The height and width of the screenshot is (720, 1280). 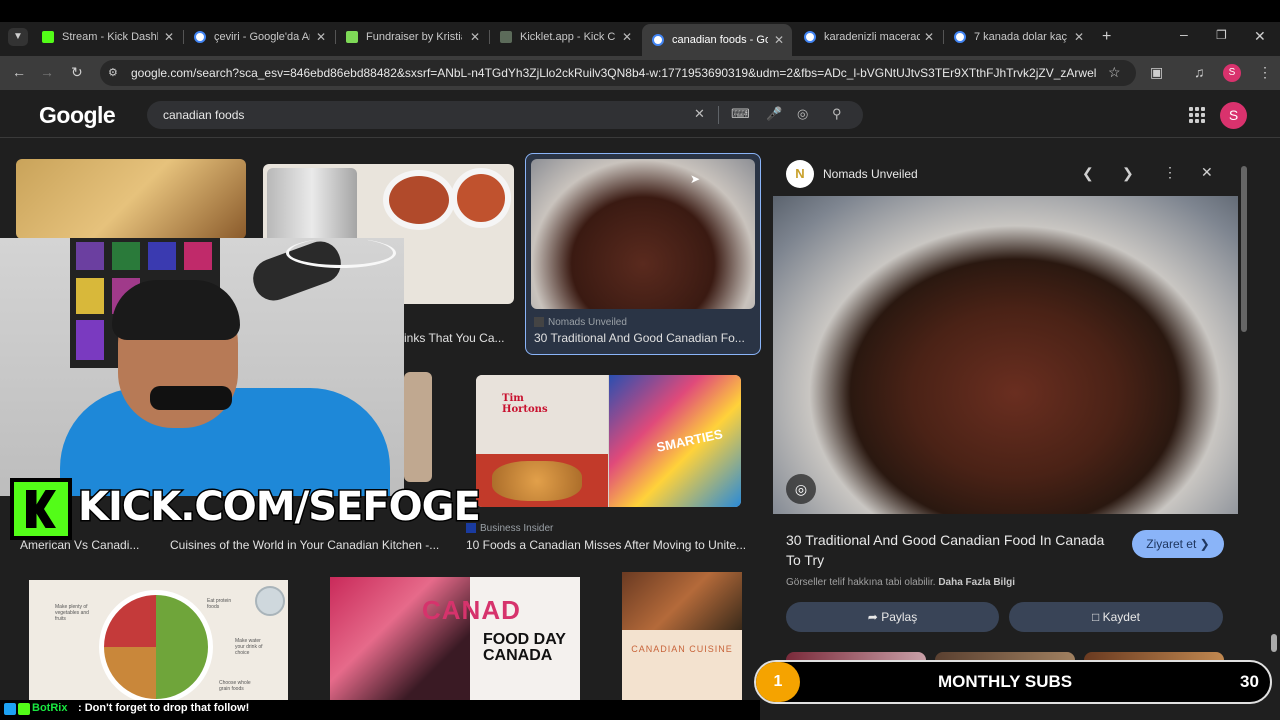 What do you see at coordinates (506, 37) in the screenshot?
I see `kicklet-favicon-icon` at bounding box center [506, 37].